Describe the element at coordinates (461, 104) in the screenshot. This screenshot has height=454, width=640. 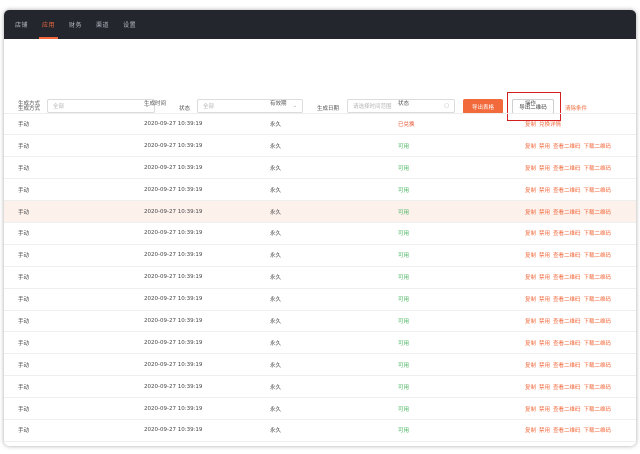
I see `header-status: 状态` at that location.